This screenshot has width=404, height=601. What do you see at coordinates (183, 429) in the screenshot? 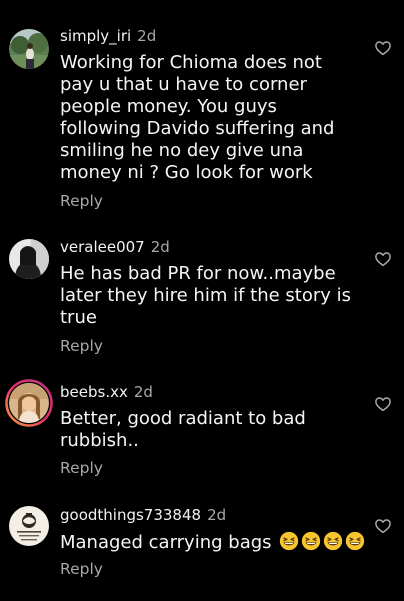
I see `comment-text: Better, good radiant to bad rubbish..` at bounding box center [183, 429].